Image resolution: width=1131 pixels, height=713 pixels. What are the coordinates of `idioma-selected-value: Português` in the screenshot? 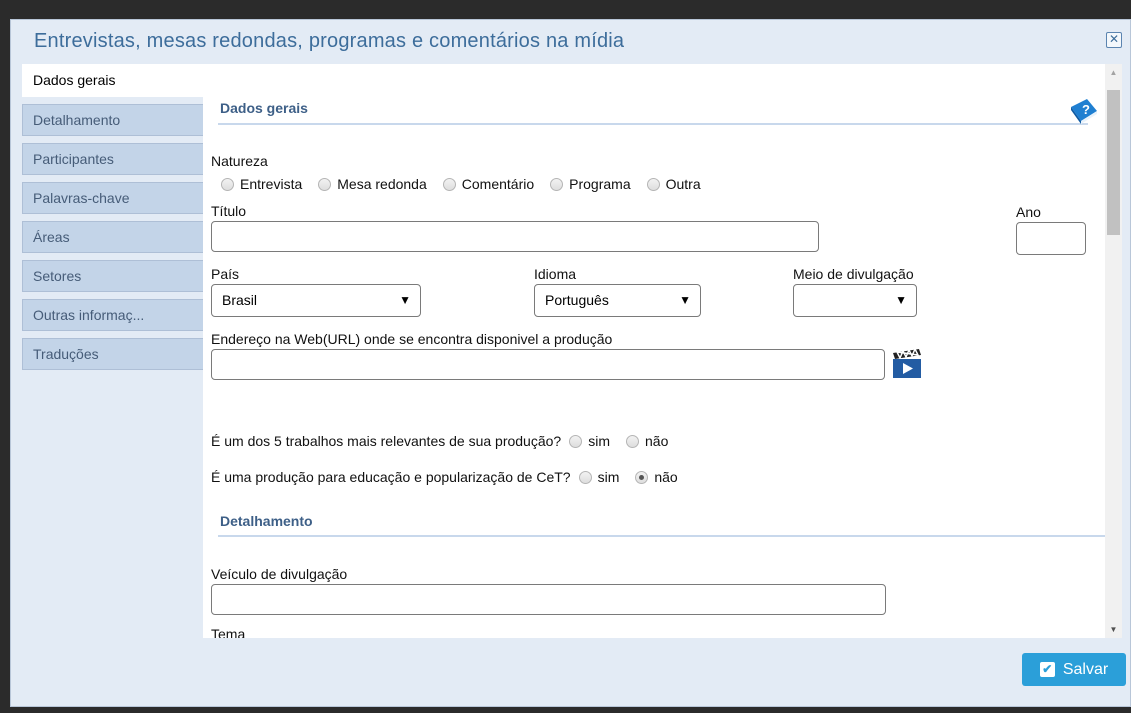 It's located at (577, 300).